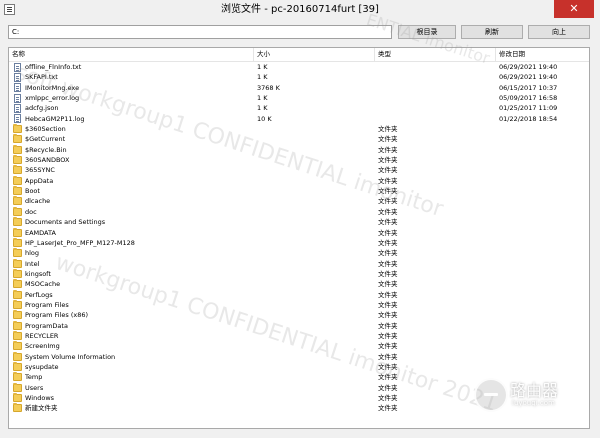 The width and height of the screenshot is (600, 438). I want to click on list-item: Intel 文件夹, so click(299, 263).